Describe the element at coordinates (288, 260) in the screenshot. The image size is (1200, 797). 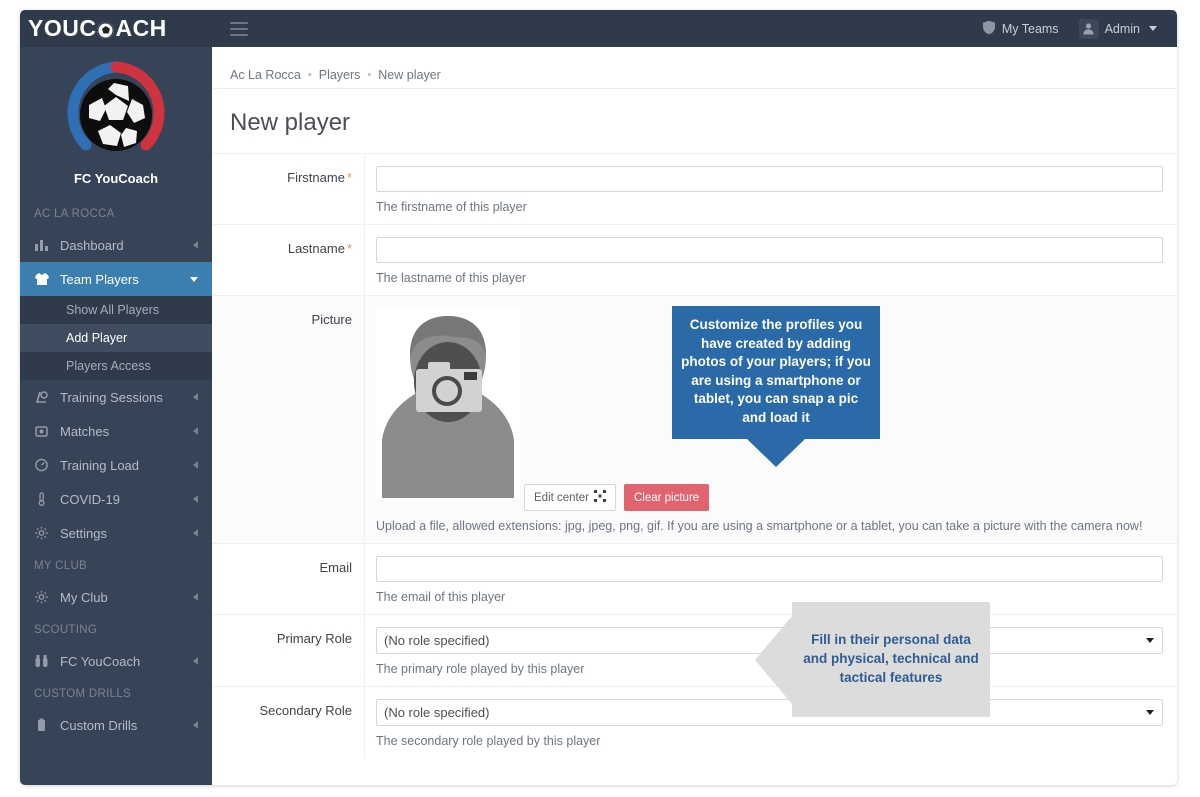
I see `lastname-label: Lastname *` at that location.